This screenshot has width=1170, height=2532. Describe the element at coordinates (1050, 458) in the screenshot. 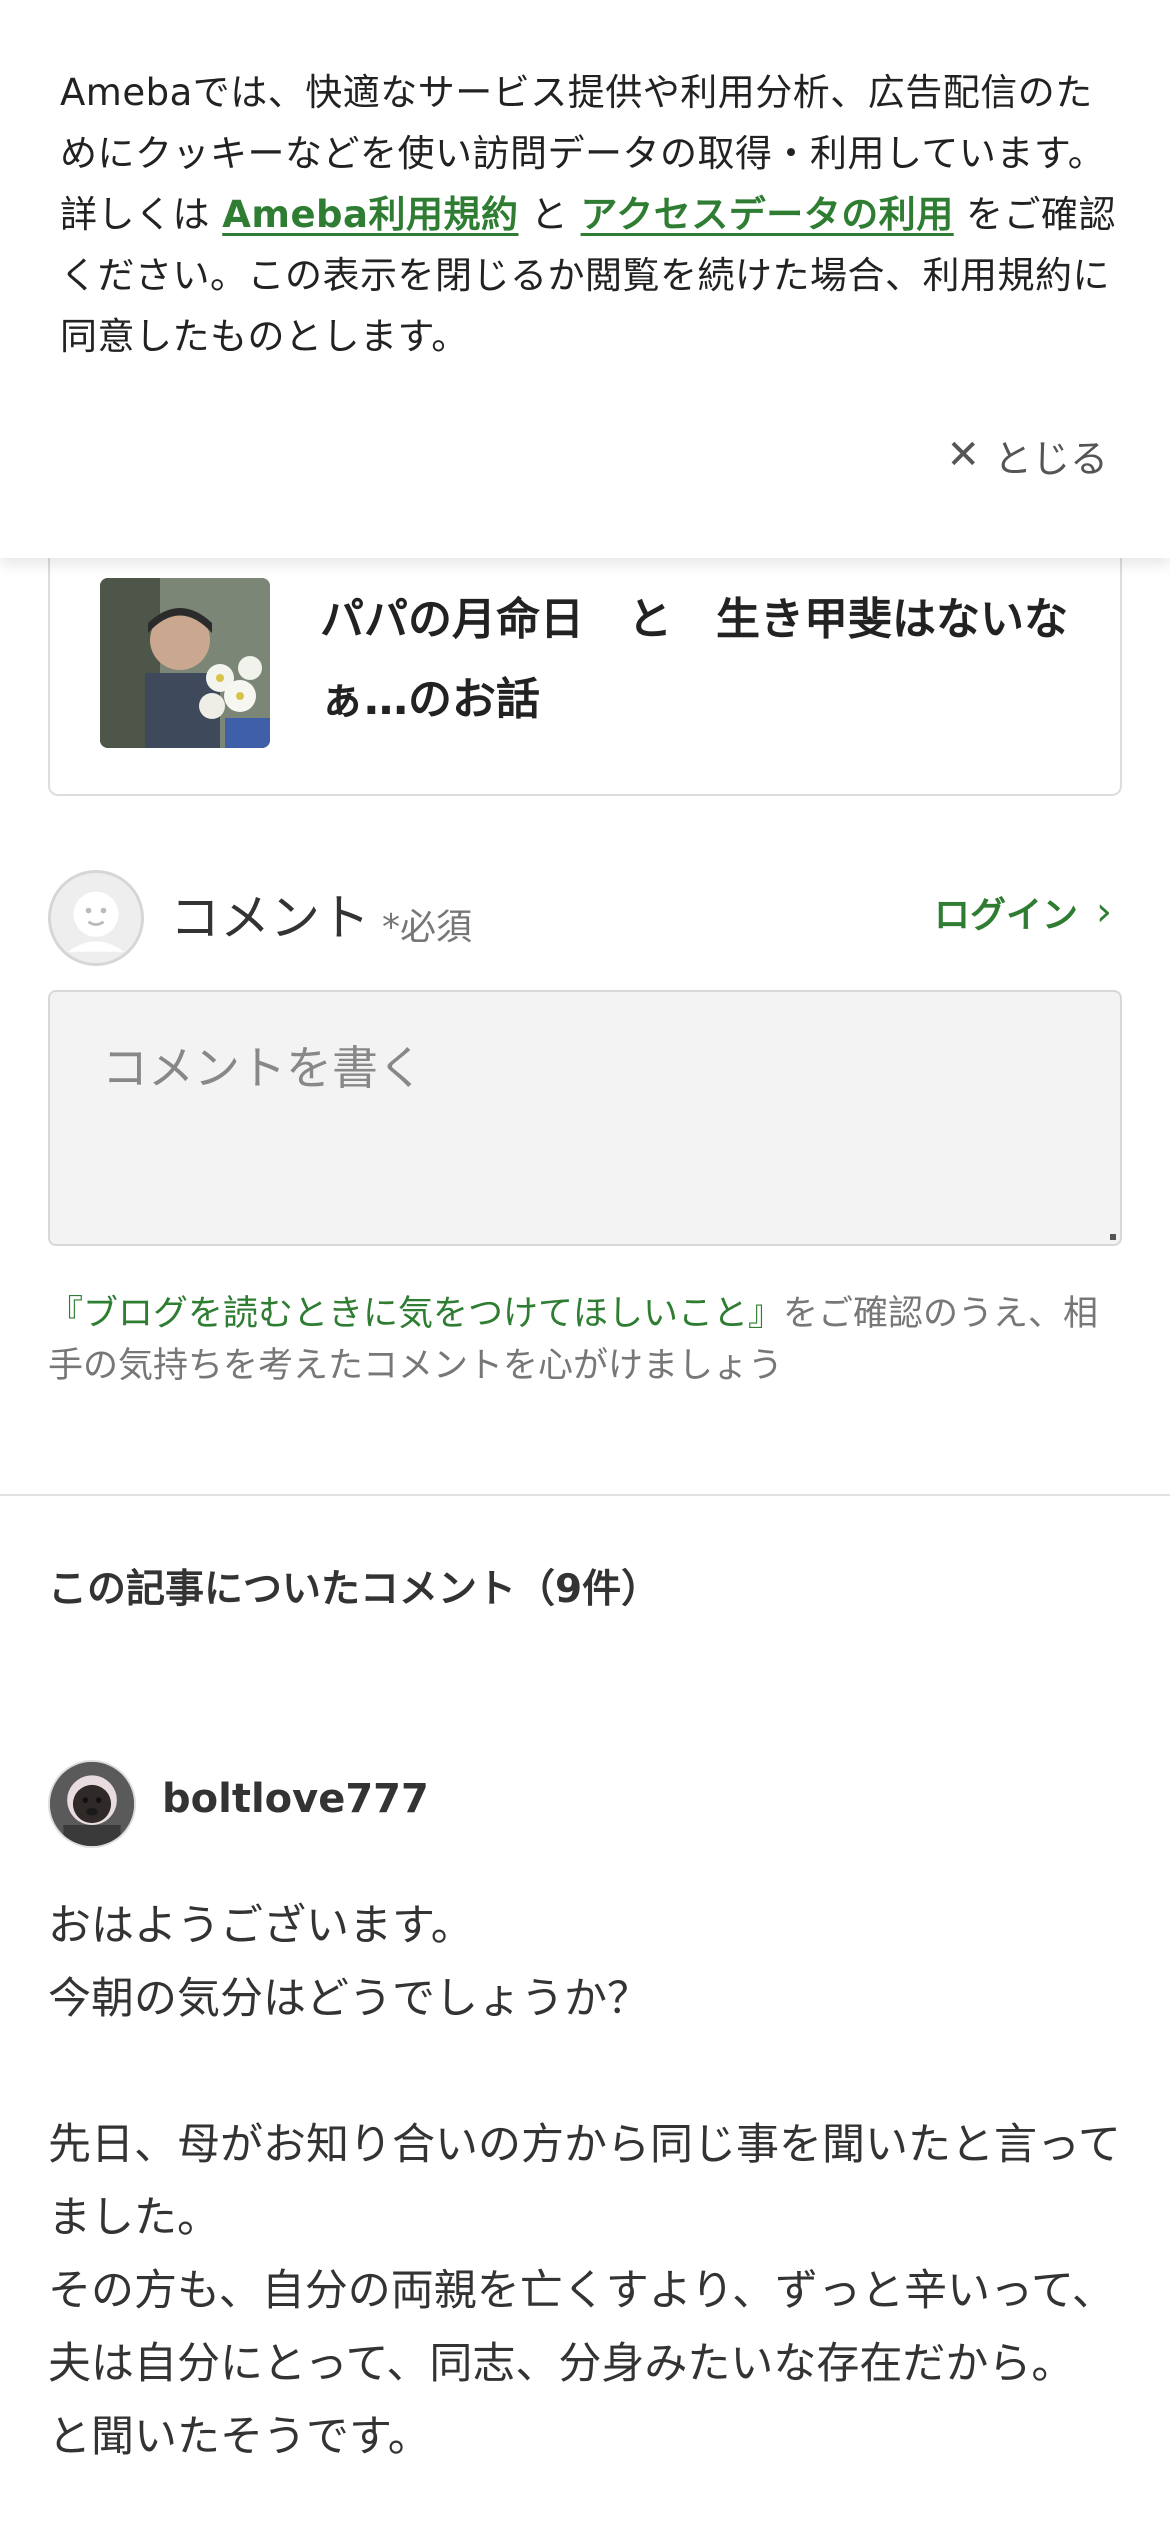

I see `close-label: とじる` at that location.